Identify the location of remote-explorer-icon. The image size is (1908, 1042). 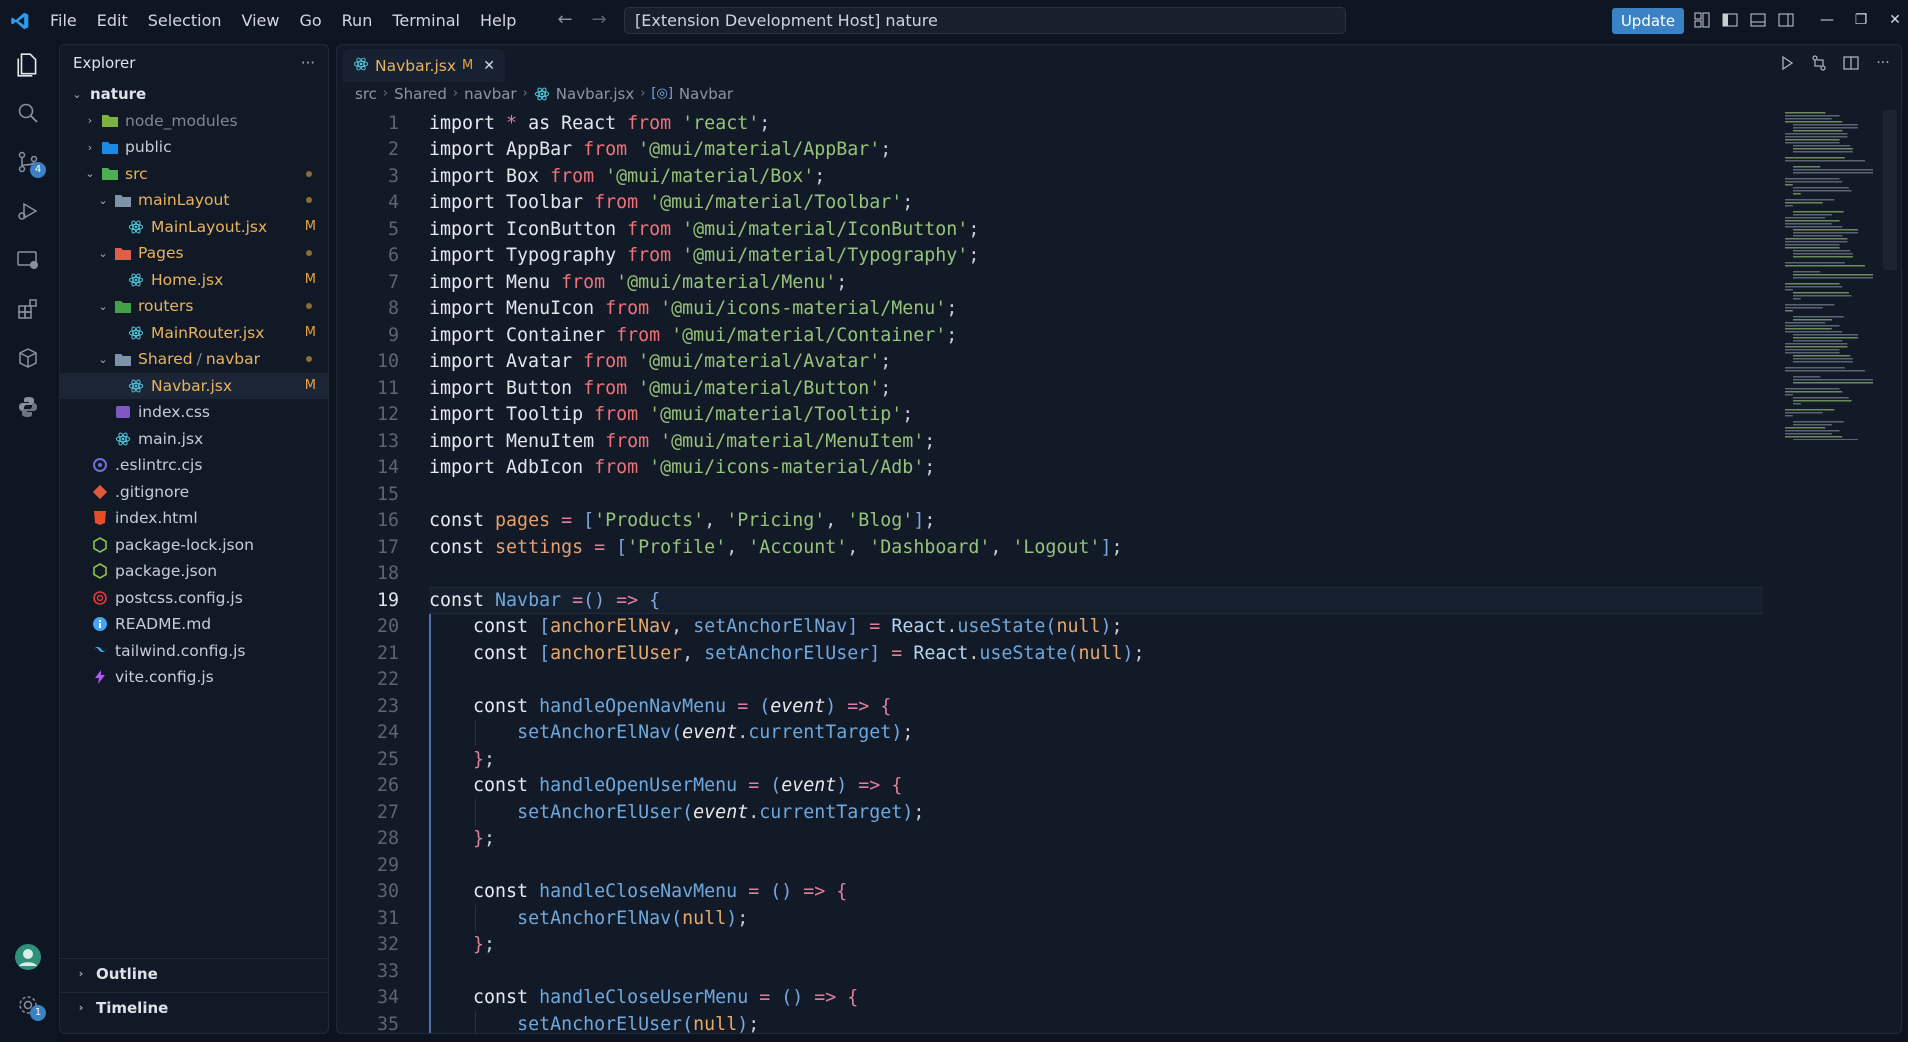
(28, 260).